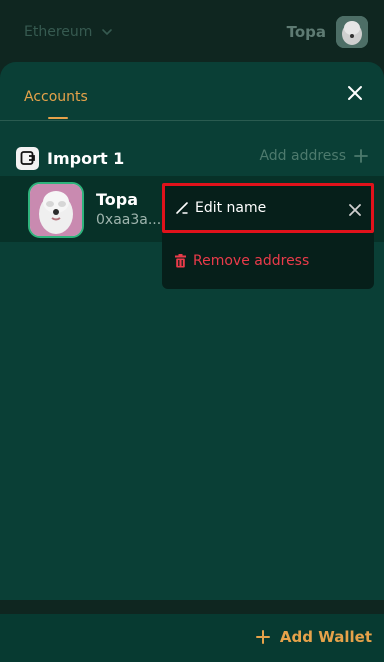  I want to click on add-wallet-button: Add Wallet, so click(313, 637).